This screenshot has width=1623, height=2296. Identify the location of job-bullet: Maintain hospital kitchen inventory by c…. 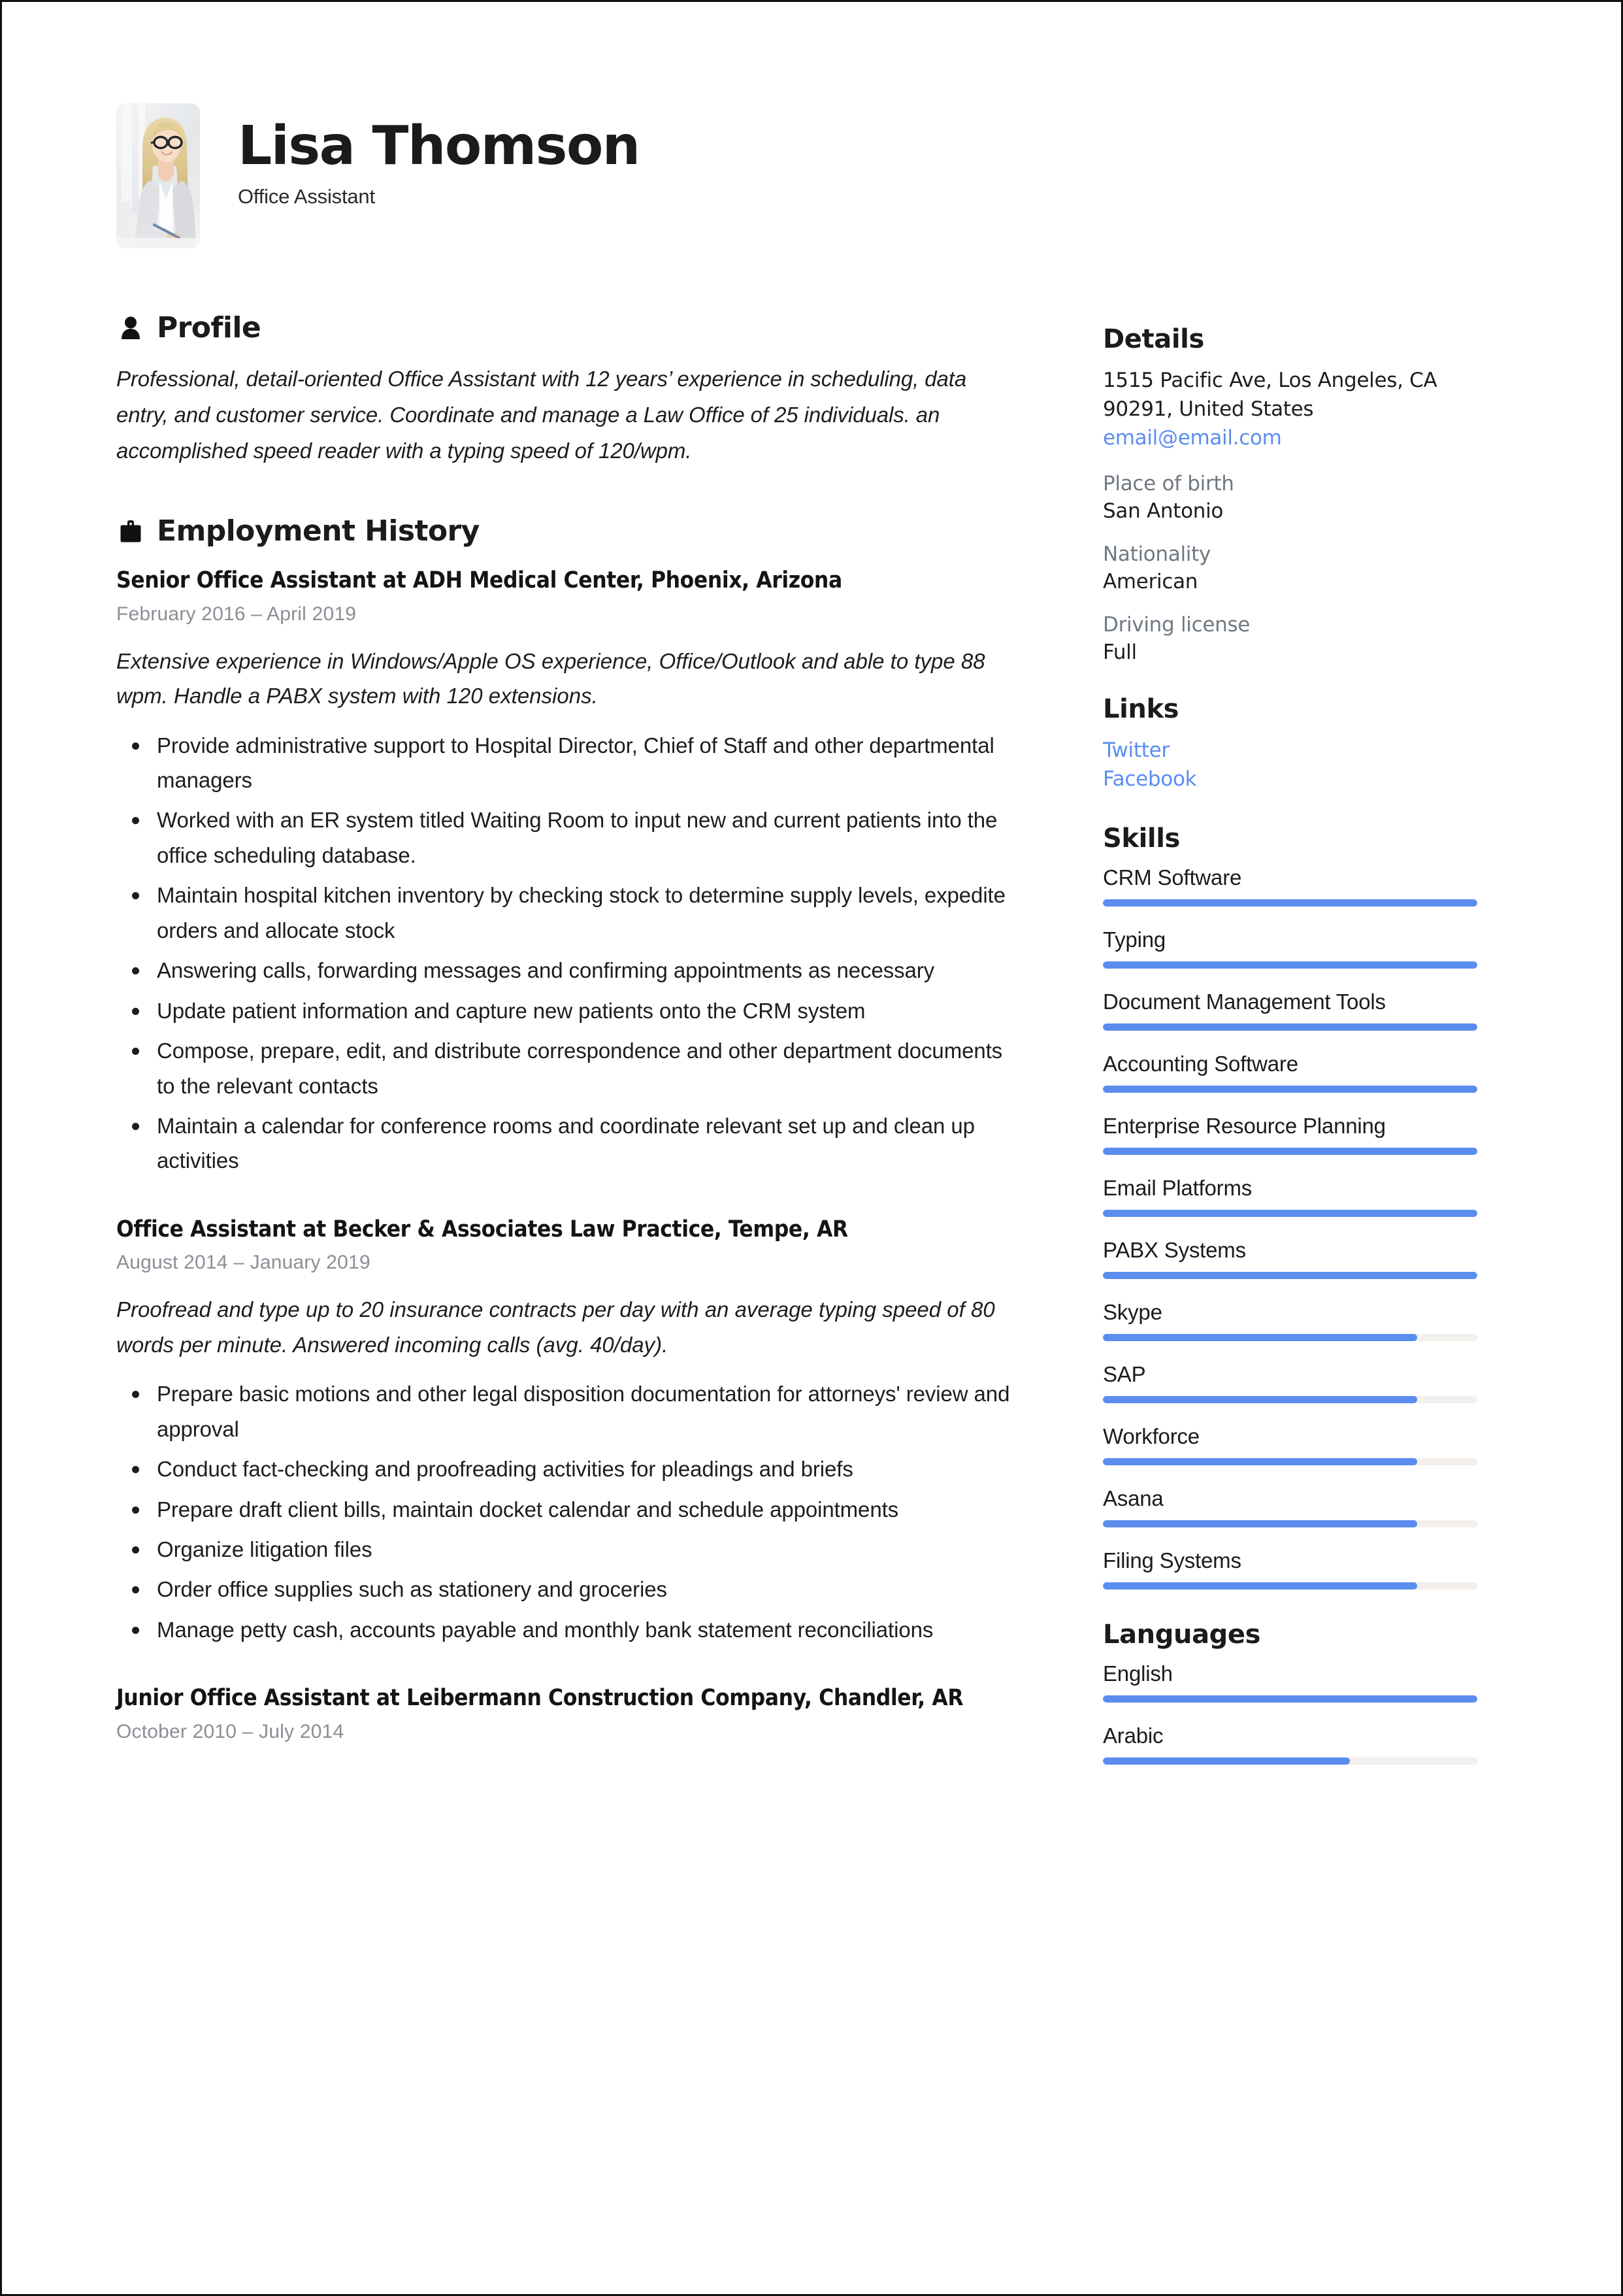
(575, 913).